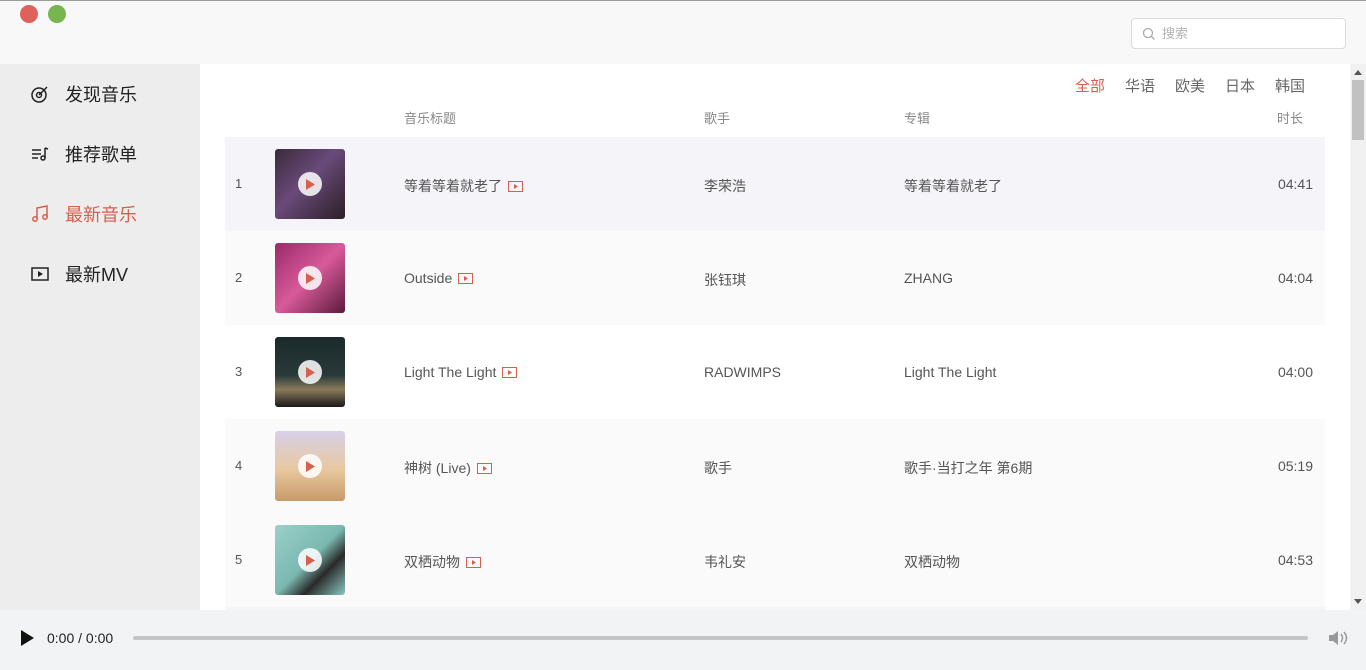  I want to click on album: 等着等着就老了, so click(953, 186).